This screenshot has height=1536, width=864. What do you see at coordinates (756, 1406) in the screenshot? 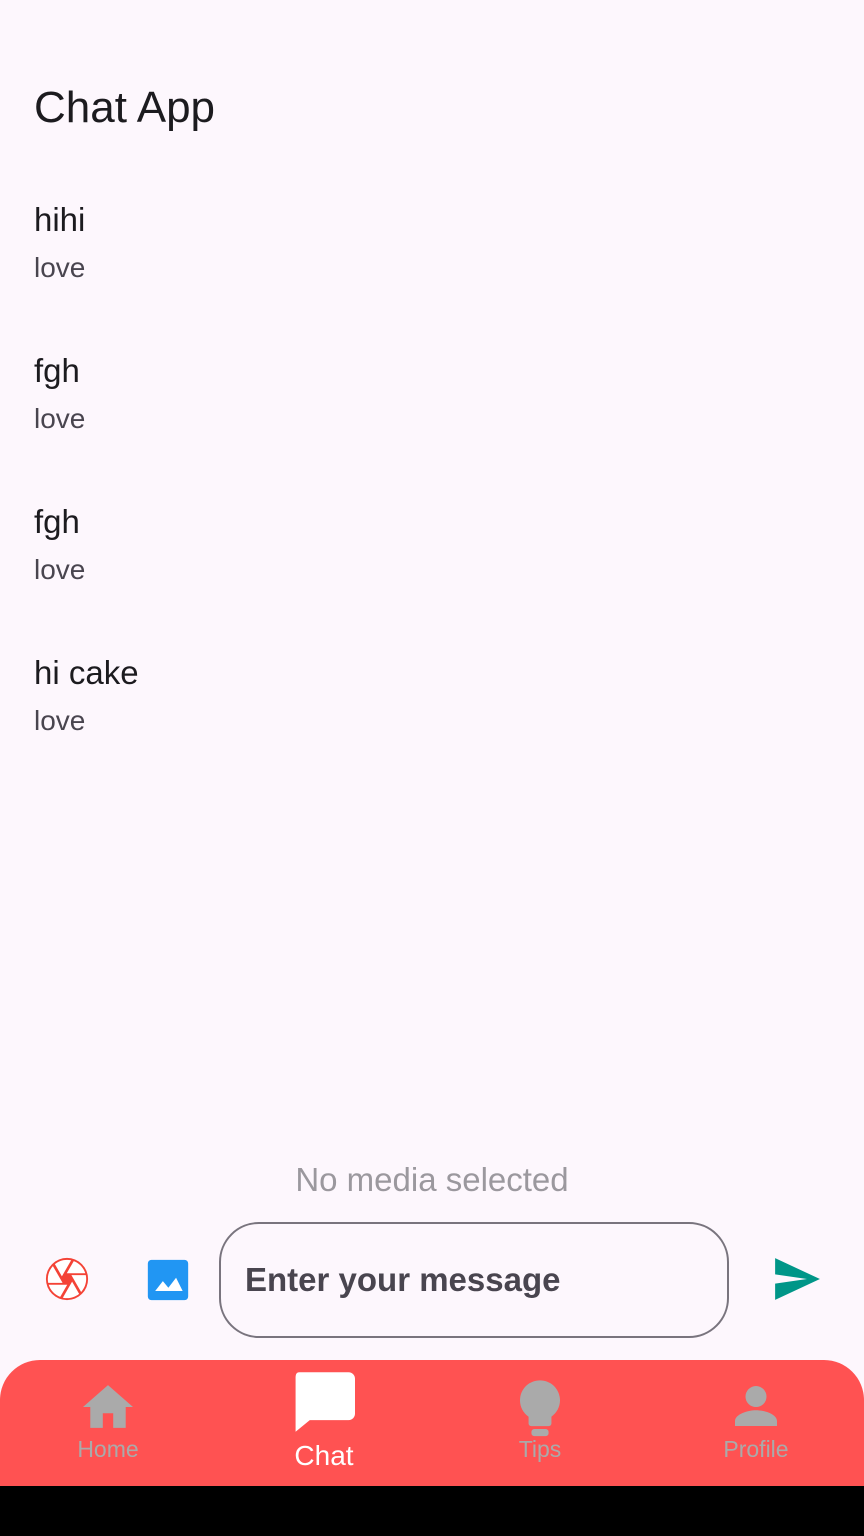
I see `person-icon` at bounding box center [756, 1406].